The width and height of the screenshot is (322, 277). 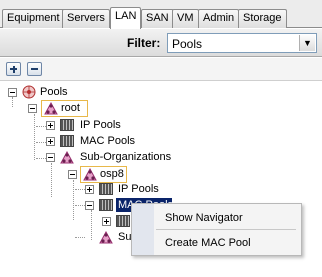 I want to click on tab-admin: Admin, so click(x=219, y=18).